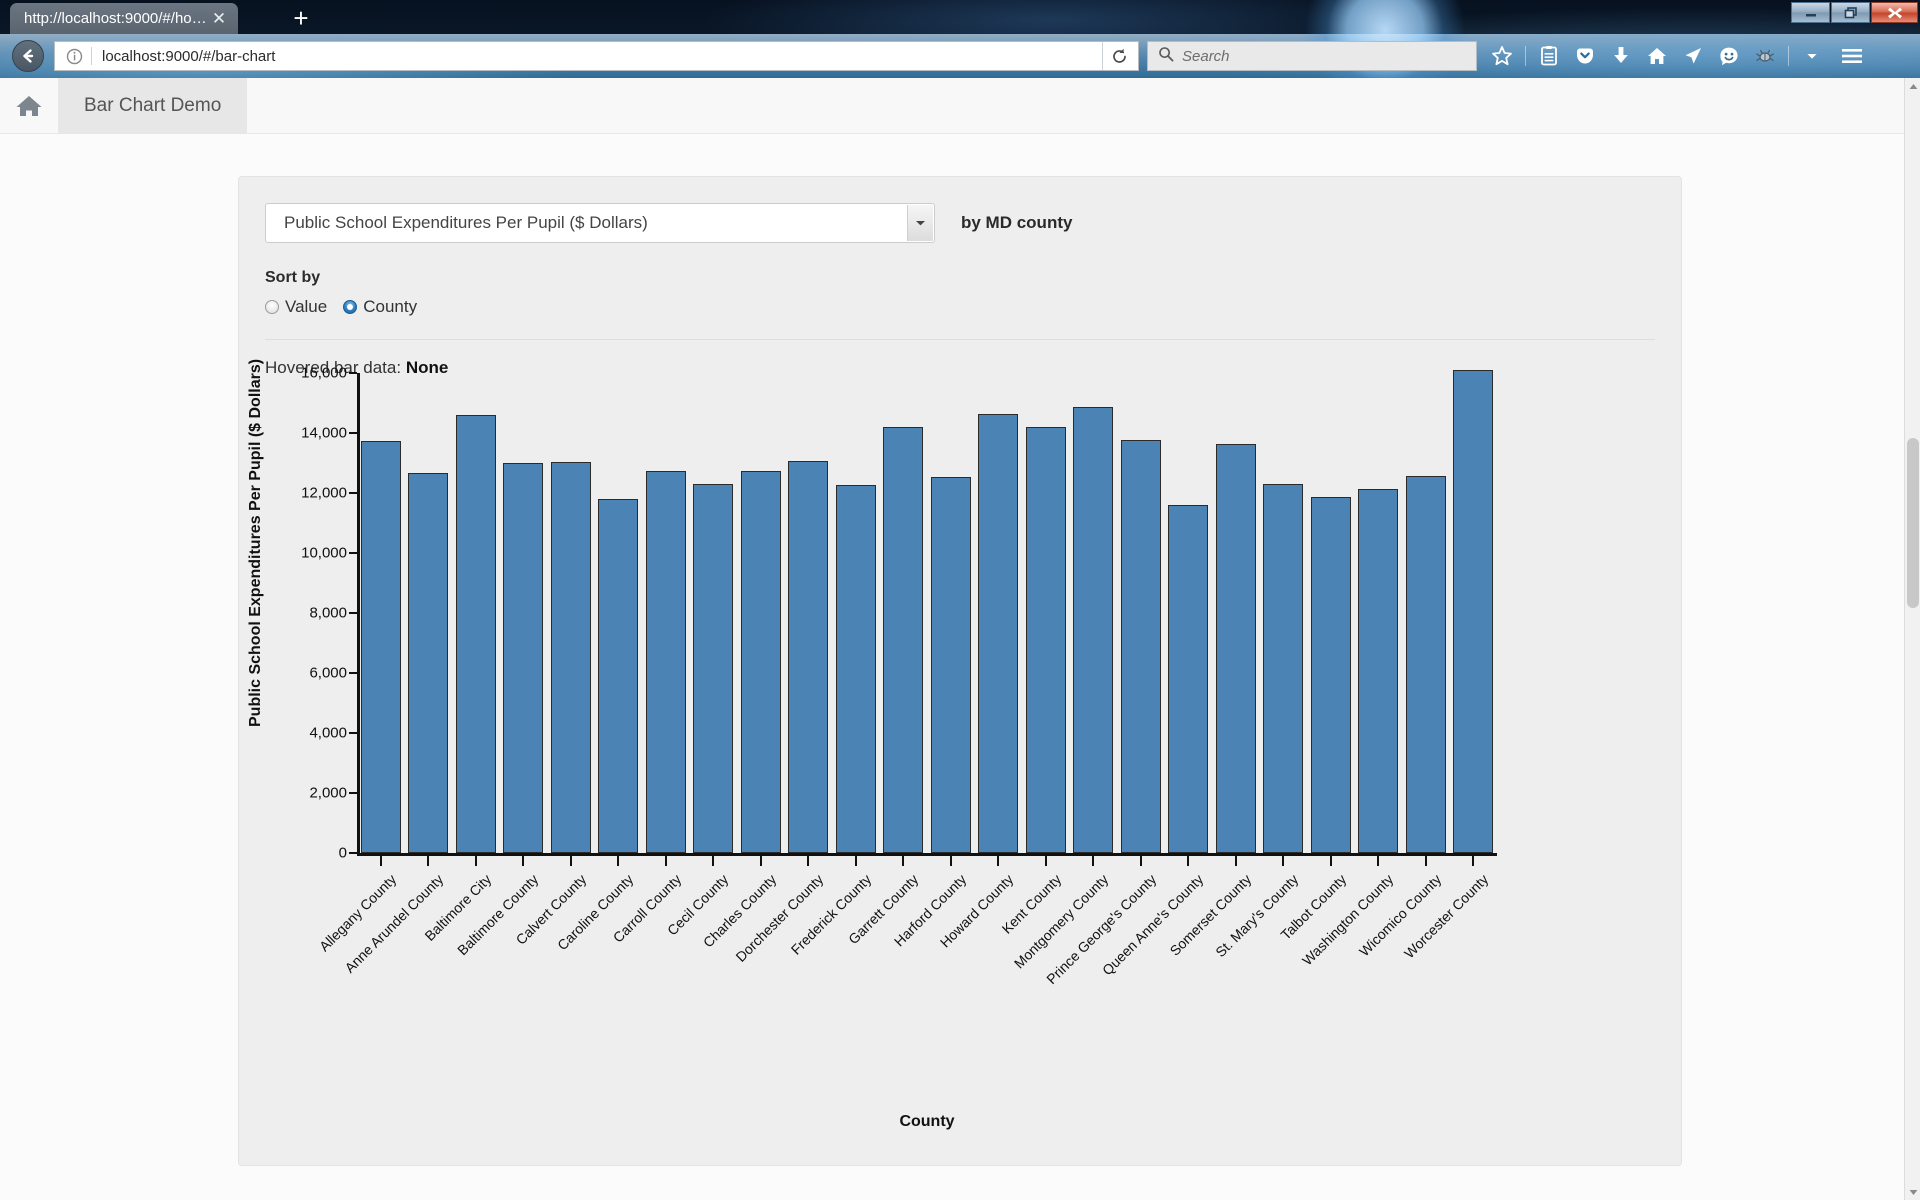  I want to click on smiley-feedback-icon, so click(1729, 56).